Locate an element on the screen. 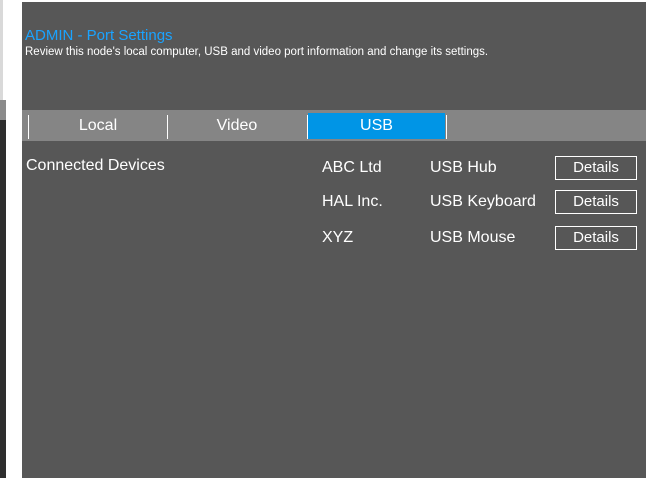 This screenshot has width=646, height=478. device-type: USB Mouse is located at coordinates (473, 237).